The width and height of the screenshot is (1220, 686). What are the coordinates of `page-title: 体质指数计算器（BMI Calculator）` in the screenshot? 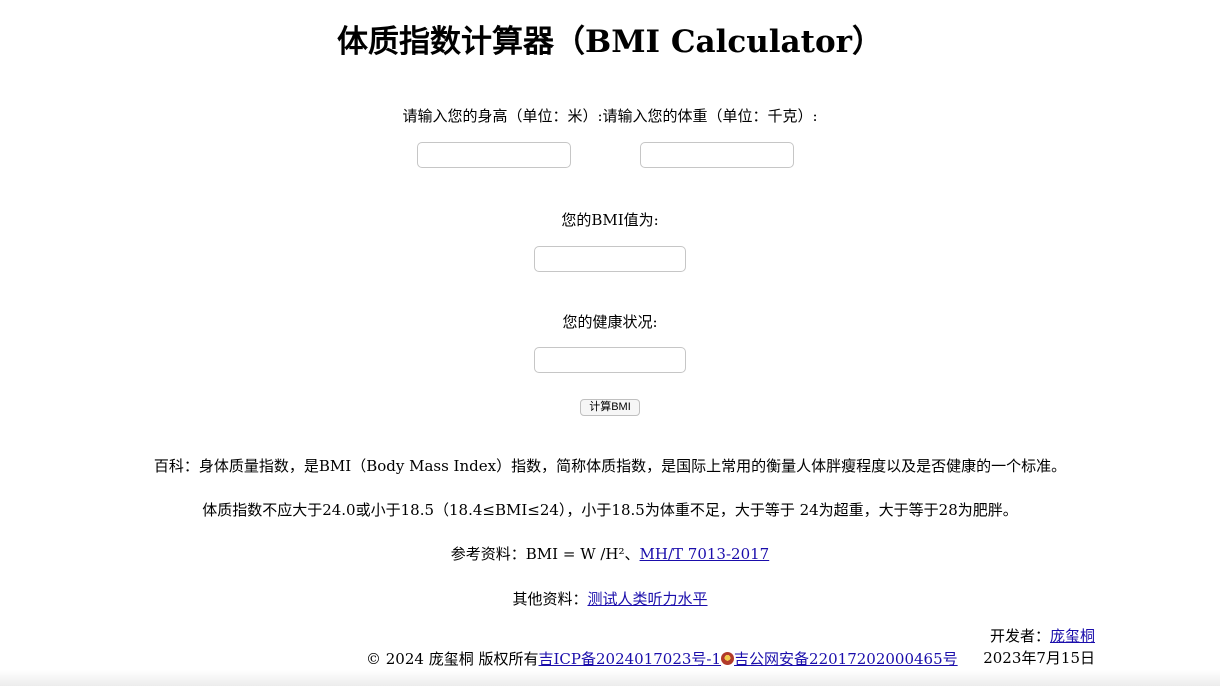 It's located at (610, 42).